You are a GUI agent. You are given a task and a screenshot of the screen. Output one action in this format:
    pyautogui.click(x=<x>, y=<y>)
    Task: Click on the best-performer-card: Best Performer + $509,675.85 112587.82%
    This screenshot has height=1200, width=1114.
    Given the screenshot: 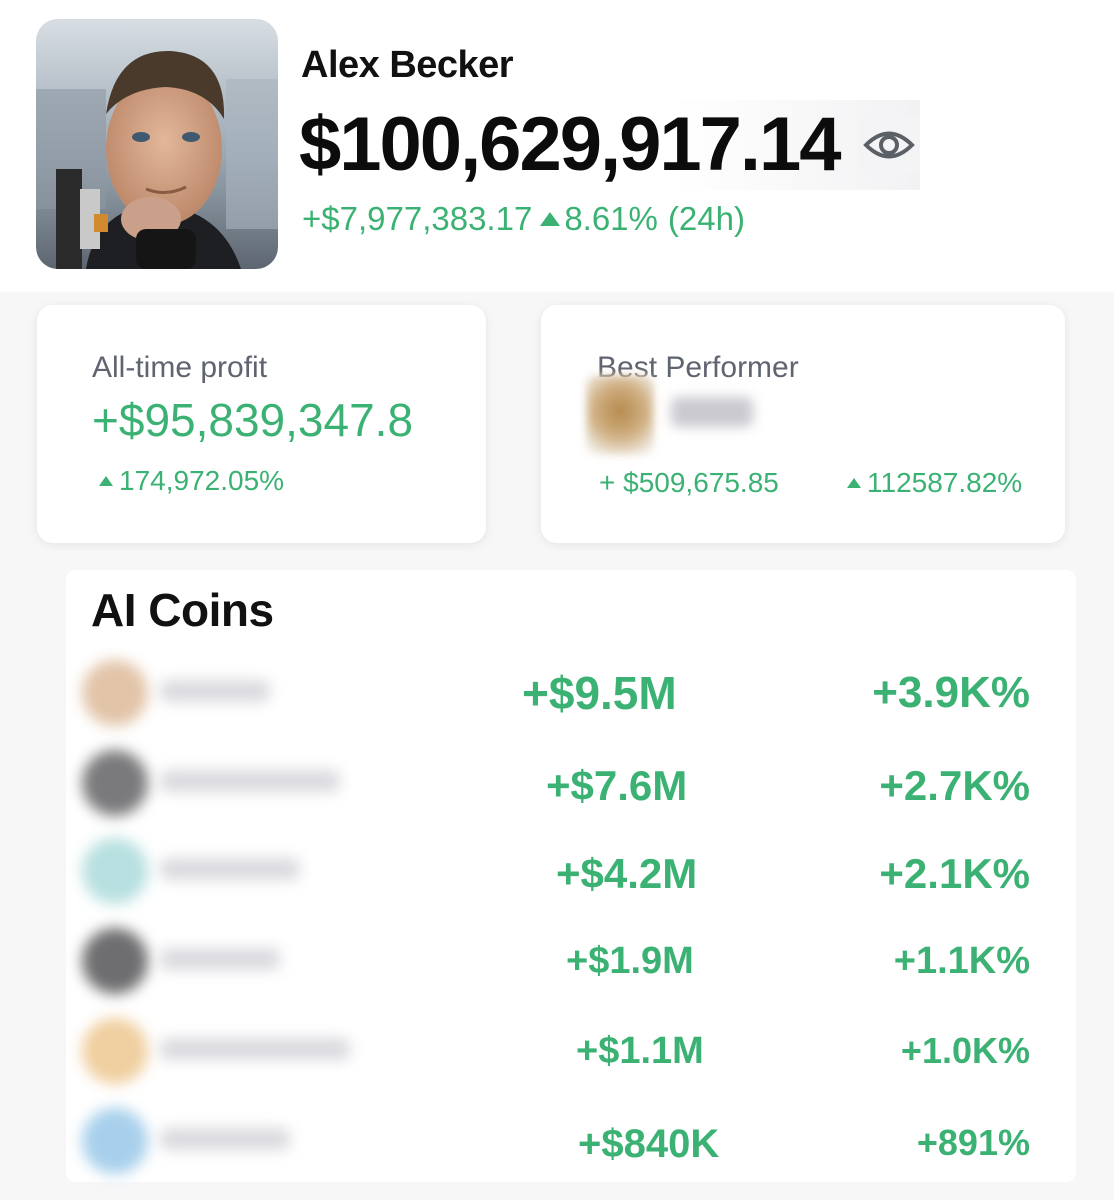 What is the action you would take?
    pyautogui.click(x=803, y=424)
    